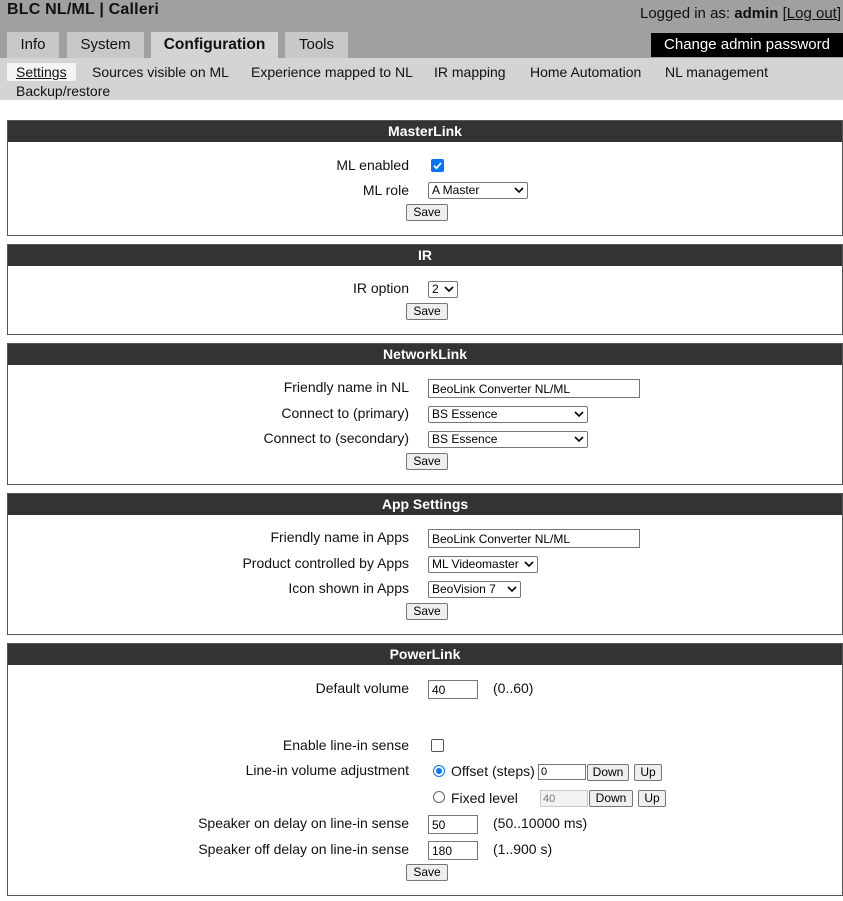 The width and height of the screenshot is (843, 901). I want to click on apps-friendly-name-input, so click(534, 538).